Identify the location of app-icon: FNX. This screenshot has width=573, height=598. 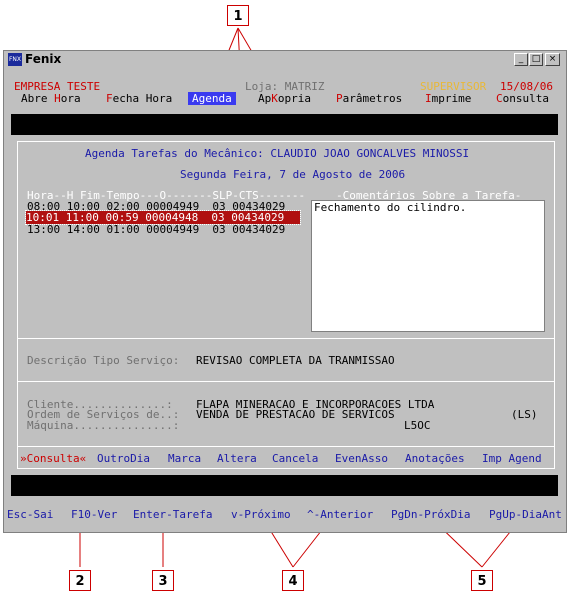
(15, 59).